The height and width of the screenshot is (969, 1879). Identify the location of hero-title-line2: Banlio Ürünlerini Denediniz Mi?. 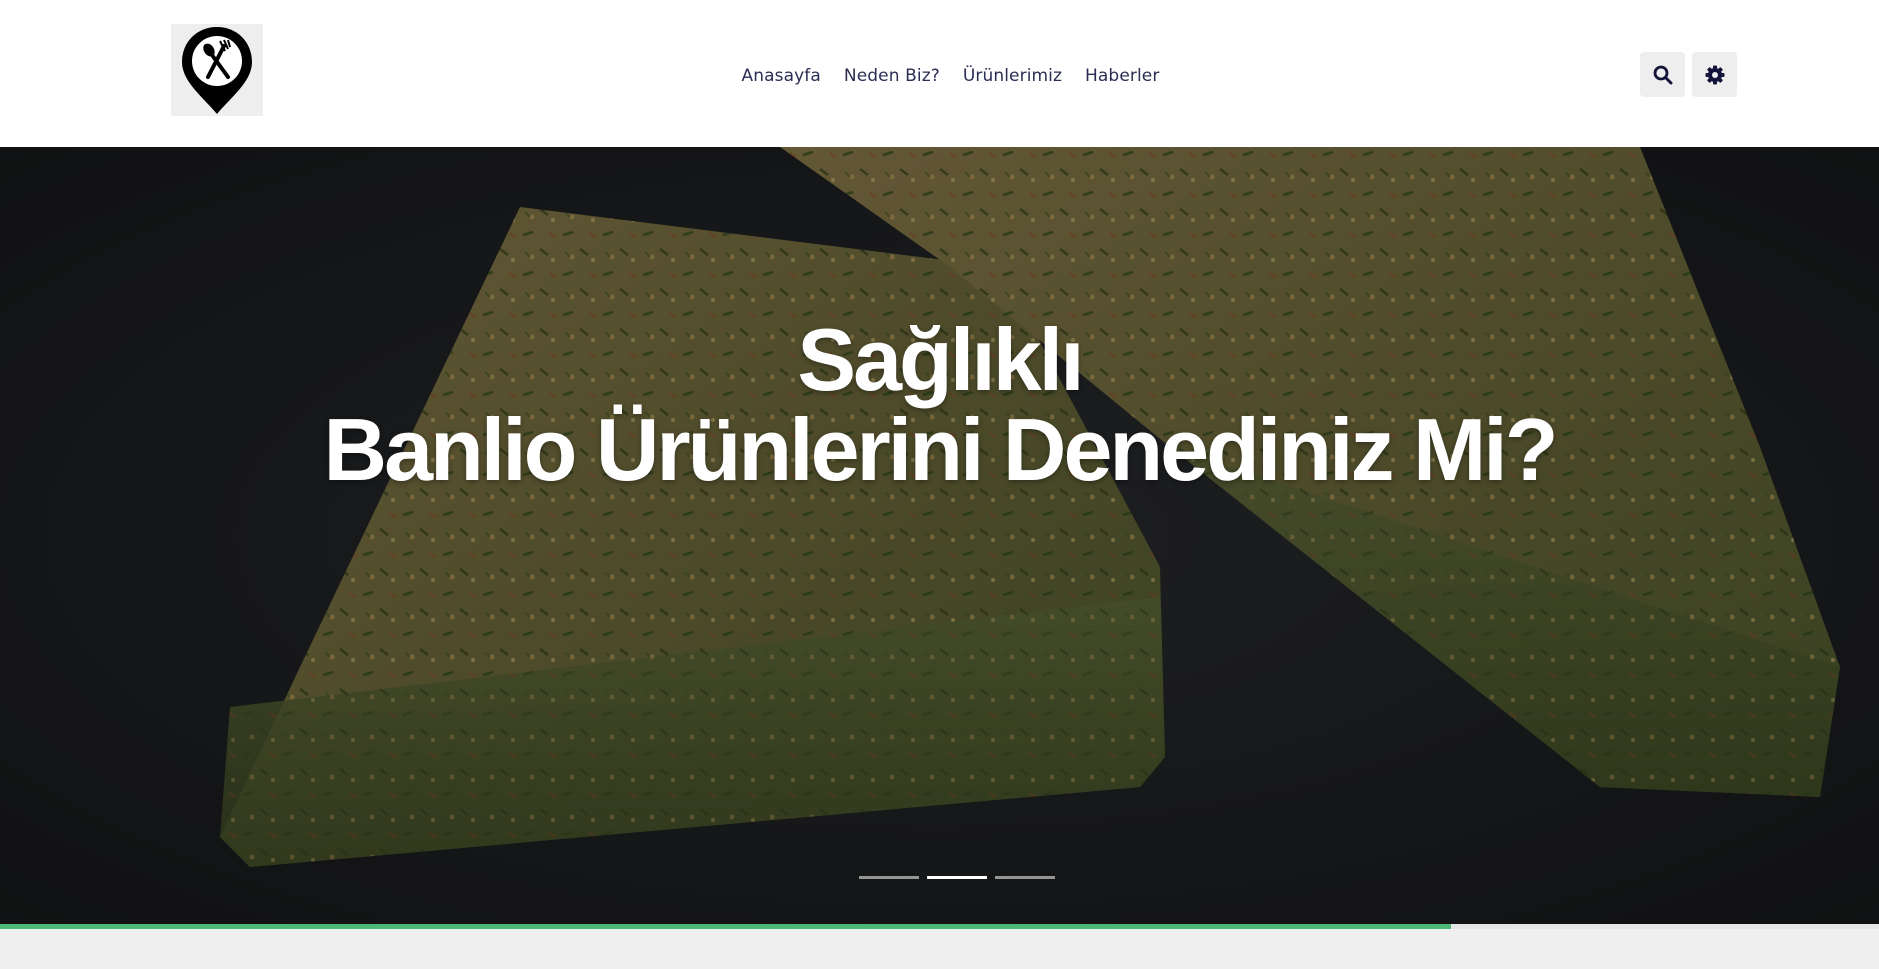
(941, 449).